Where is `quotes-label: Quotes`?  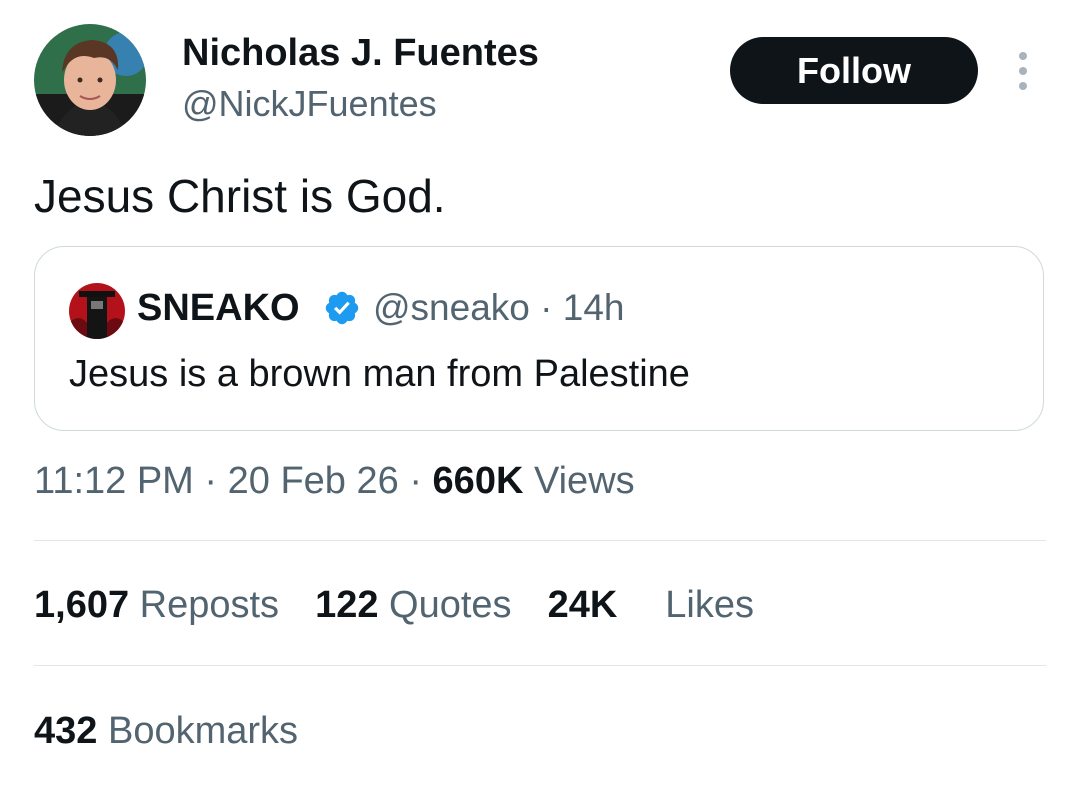 quotes-label: Quotes is located at coordinates (450, 605).